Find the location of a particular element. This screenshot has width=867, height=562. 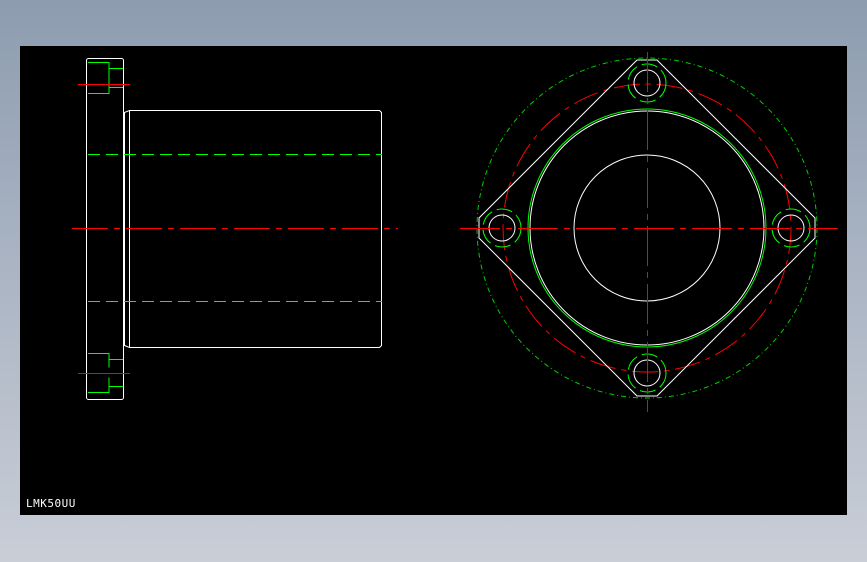

part-label: LMK50UU is located at coordinates (51, 503).